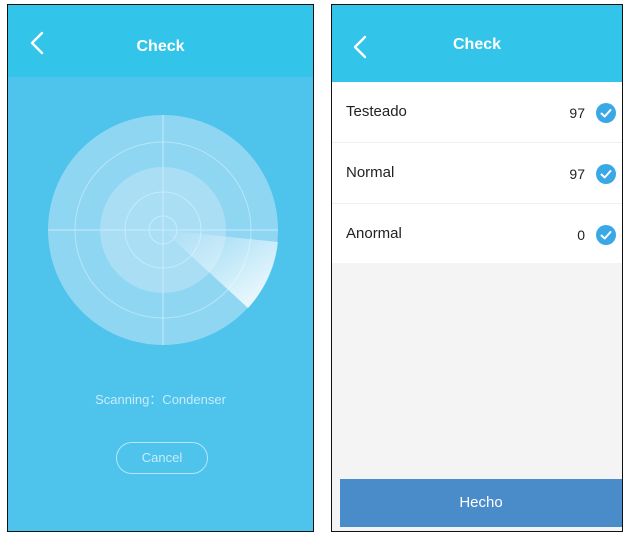 The height and width of the screenshot is (537, 629). Describe the element at coordinates (477, 112) in the screenshot. I see `result-row-tested: Testeado 97` at that location.